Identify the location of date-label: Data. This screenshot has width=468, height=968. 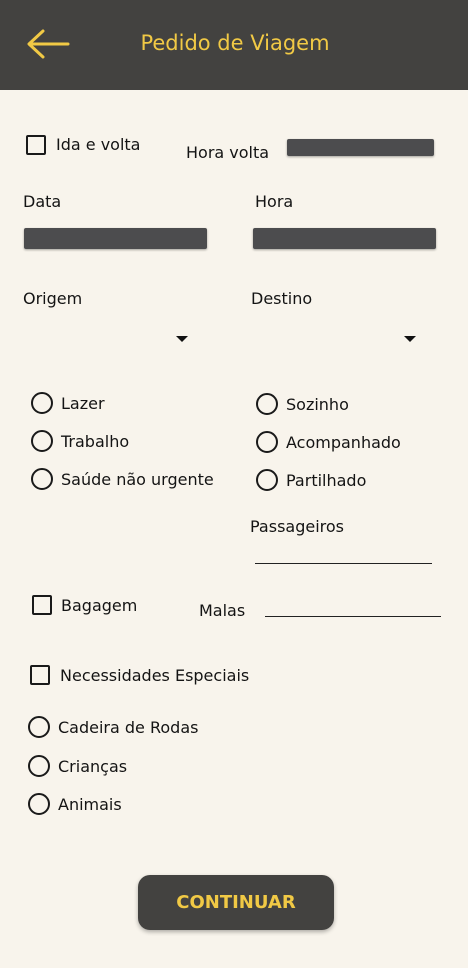
(42, 201).